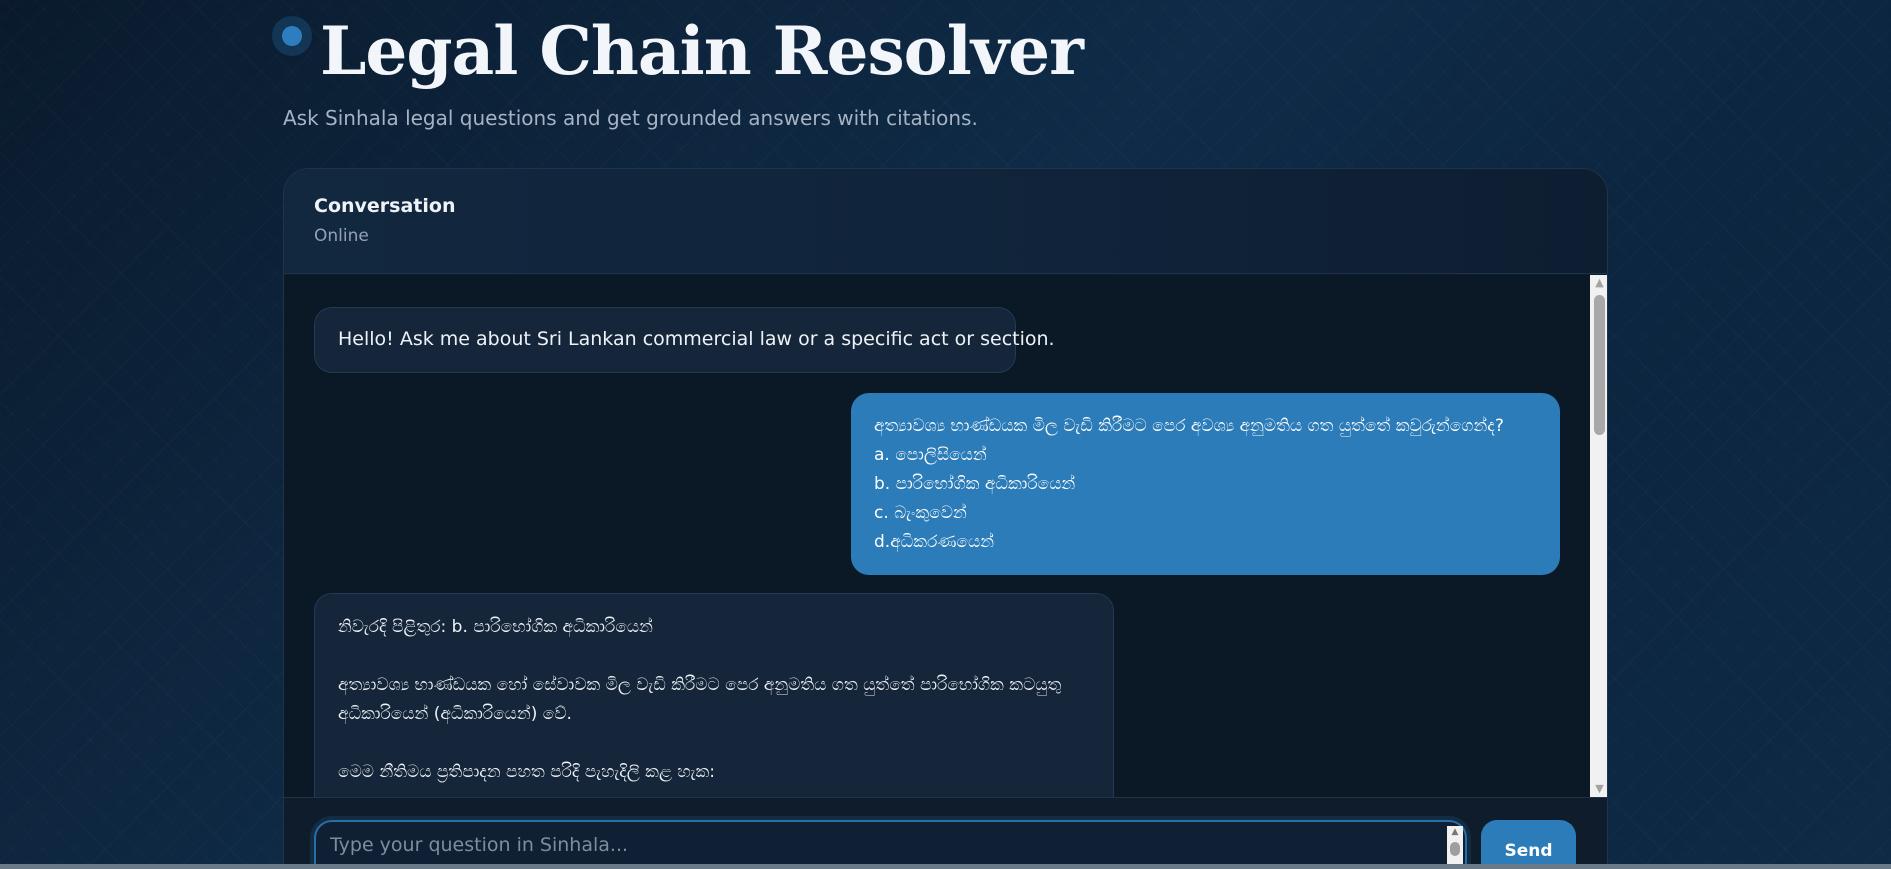 The width and height of the screenshot is (1891, 869). I want to click on chat-title: Conversation, so click(385, 206).